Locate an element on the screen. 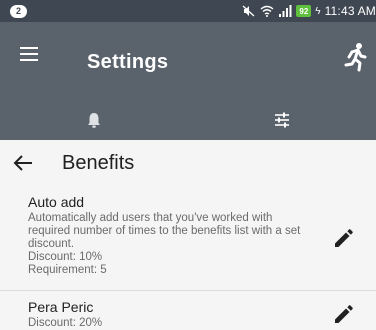  settings-tabs is located at coordinates (188, 120).